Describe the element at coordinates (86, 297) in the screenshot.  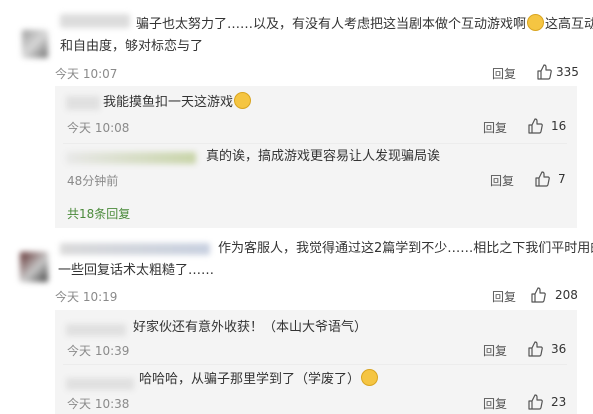
I see `comment-time: 今天 10:19` at that location.